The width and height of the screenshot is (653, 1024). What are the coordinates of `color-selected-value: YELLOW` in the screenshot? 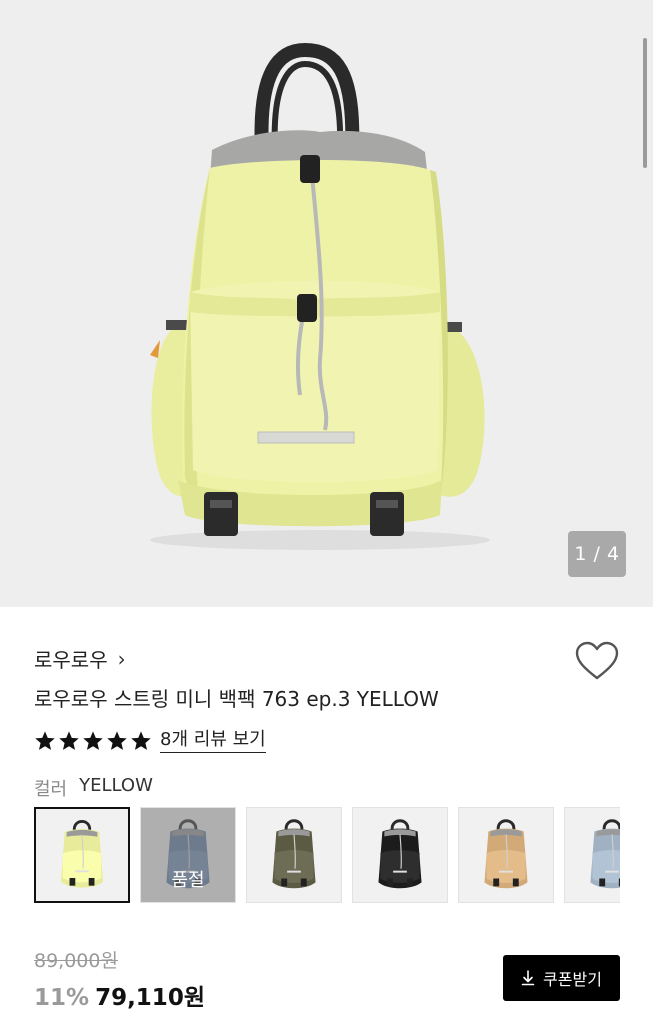 It's located at (116, 785).